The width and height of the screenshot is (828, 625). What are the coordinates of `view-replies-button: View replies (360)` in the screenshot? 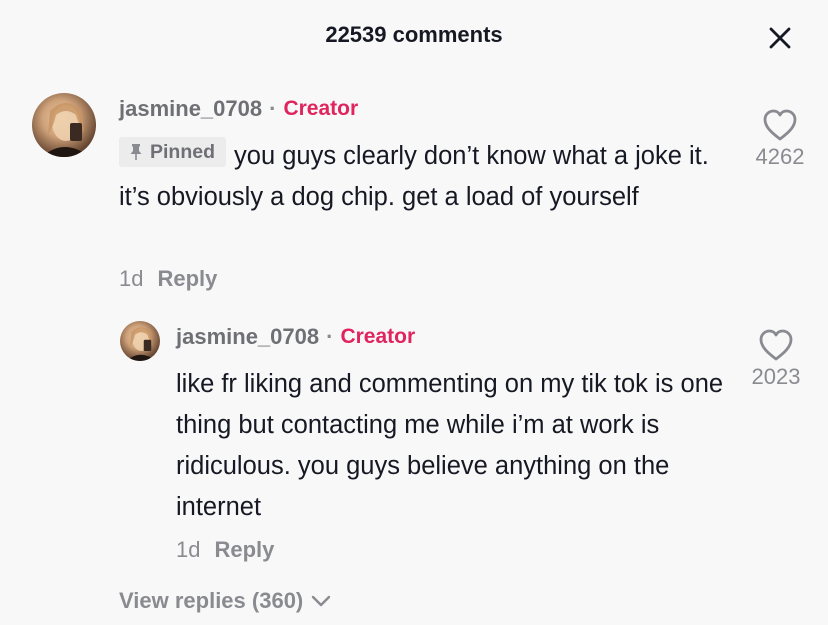 It's located at (225, 601).